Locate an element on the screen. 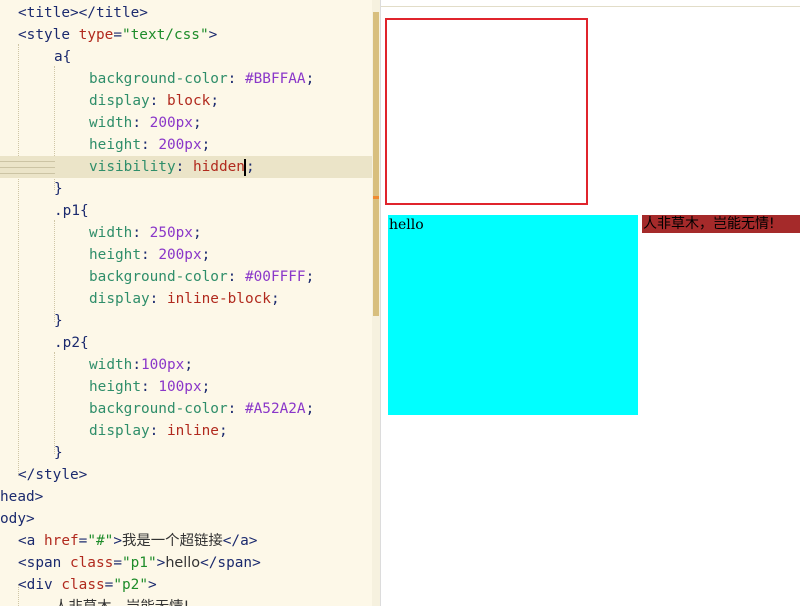 Image resolution: width=800 pixels, height=606 pixels. code-line: a{ is located at coordinates (186, 57).